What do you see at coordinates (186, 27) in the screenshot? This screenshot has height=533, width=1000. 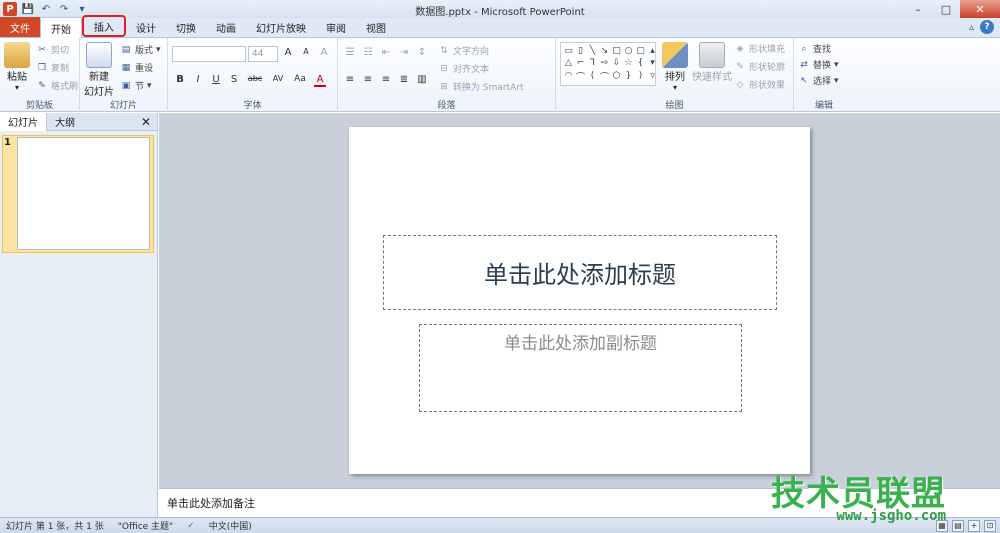 I see `tab-transitions: 切换` at bounding box center [186, 27].